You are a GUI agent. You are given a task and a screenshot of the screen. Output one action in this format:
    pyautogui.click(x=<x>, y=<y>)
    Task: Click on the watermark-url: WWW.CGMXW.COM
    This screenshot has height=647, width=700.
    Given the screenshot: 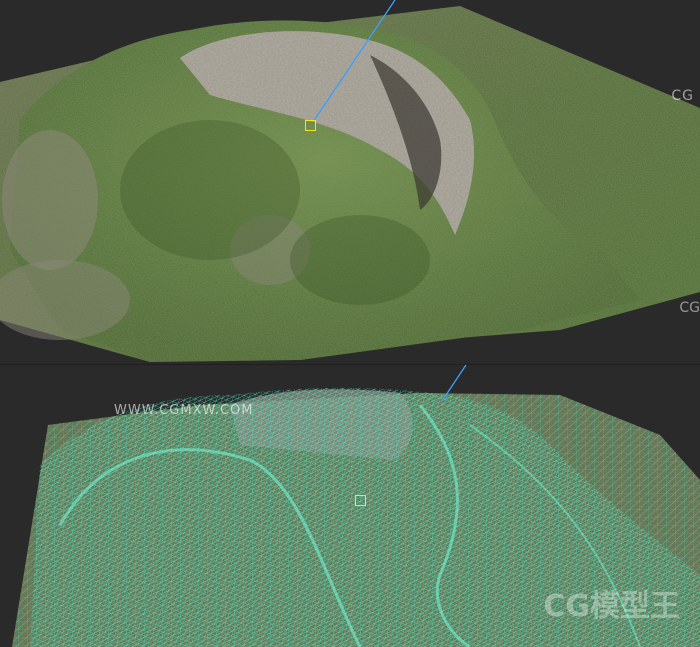 What is the action you would take?
    pyautogui.click(x=184, y=410)
    